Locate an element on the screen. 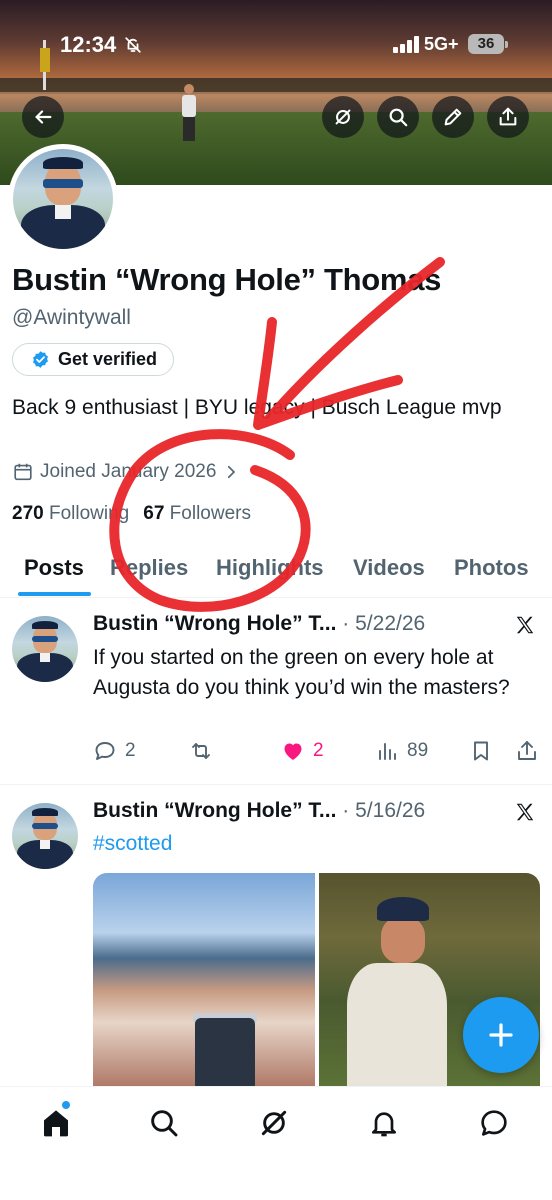 This screenshot has height=1200, width=552. status-time: 12:34 is located at coordinates (88, 44).